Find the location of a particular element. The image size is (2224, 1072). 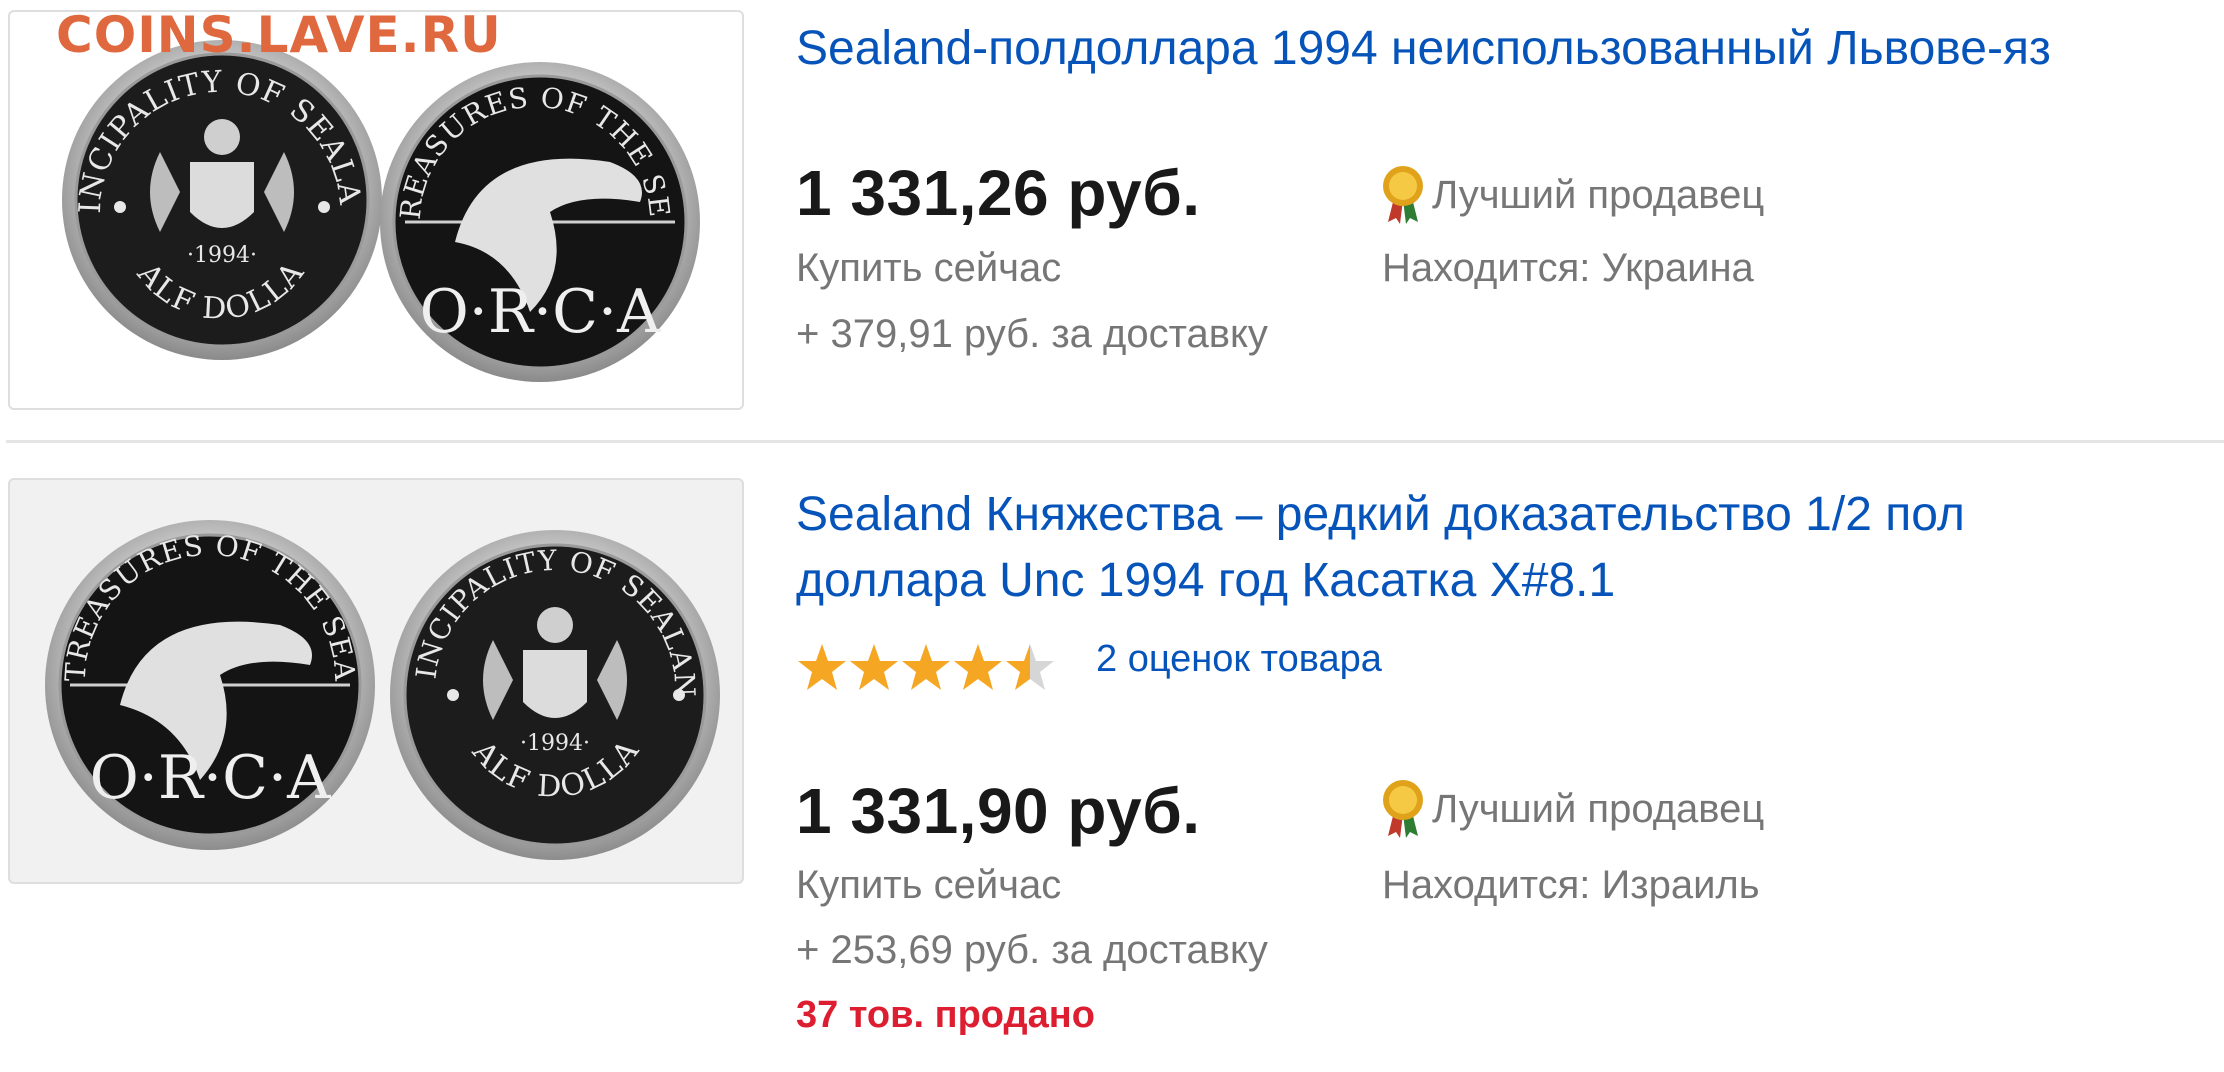

sold-count: 37 тов. продано is located at coordinates (945, 1015).